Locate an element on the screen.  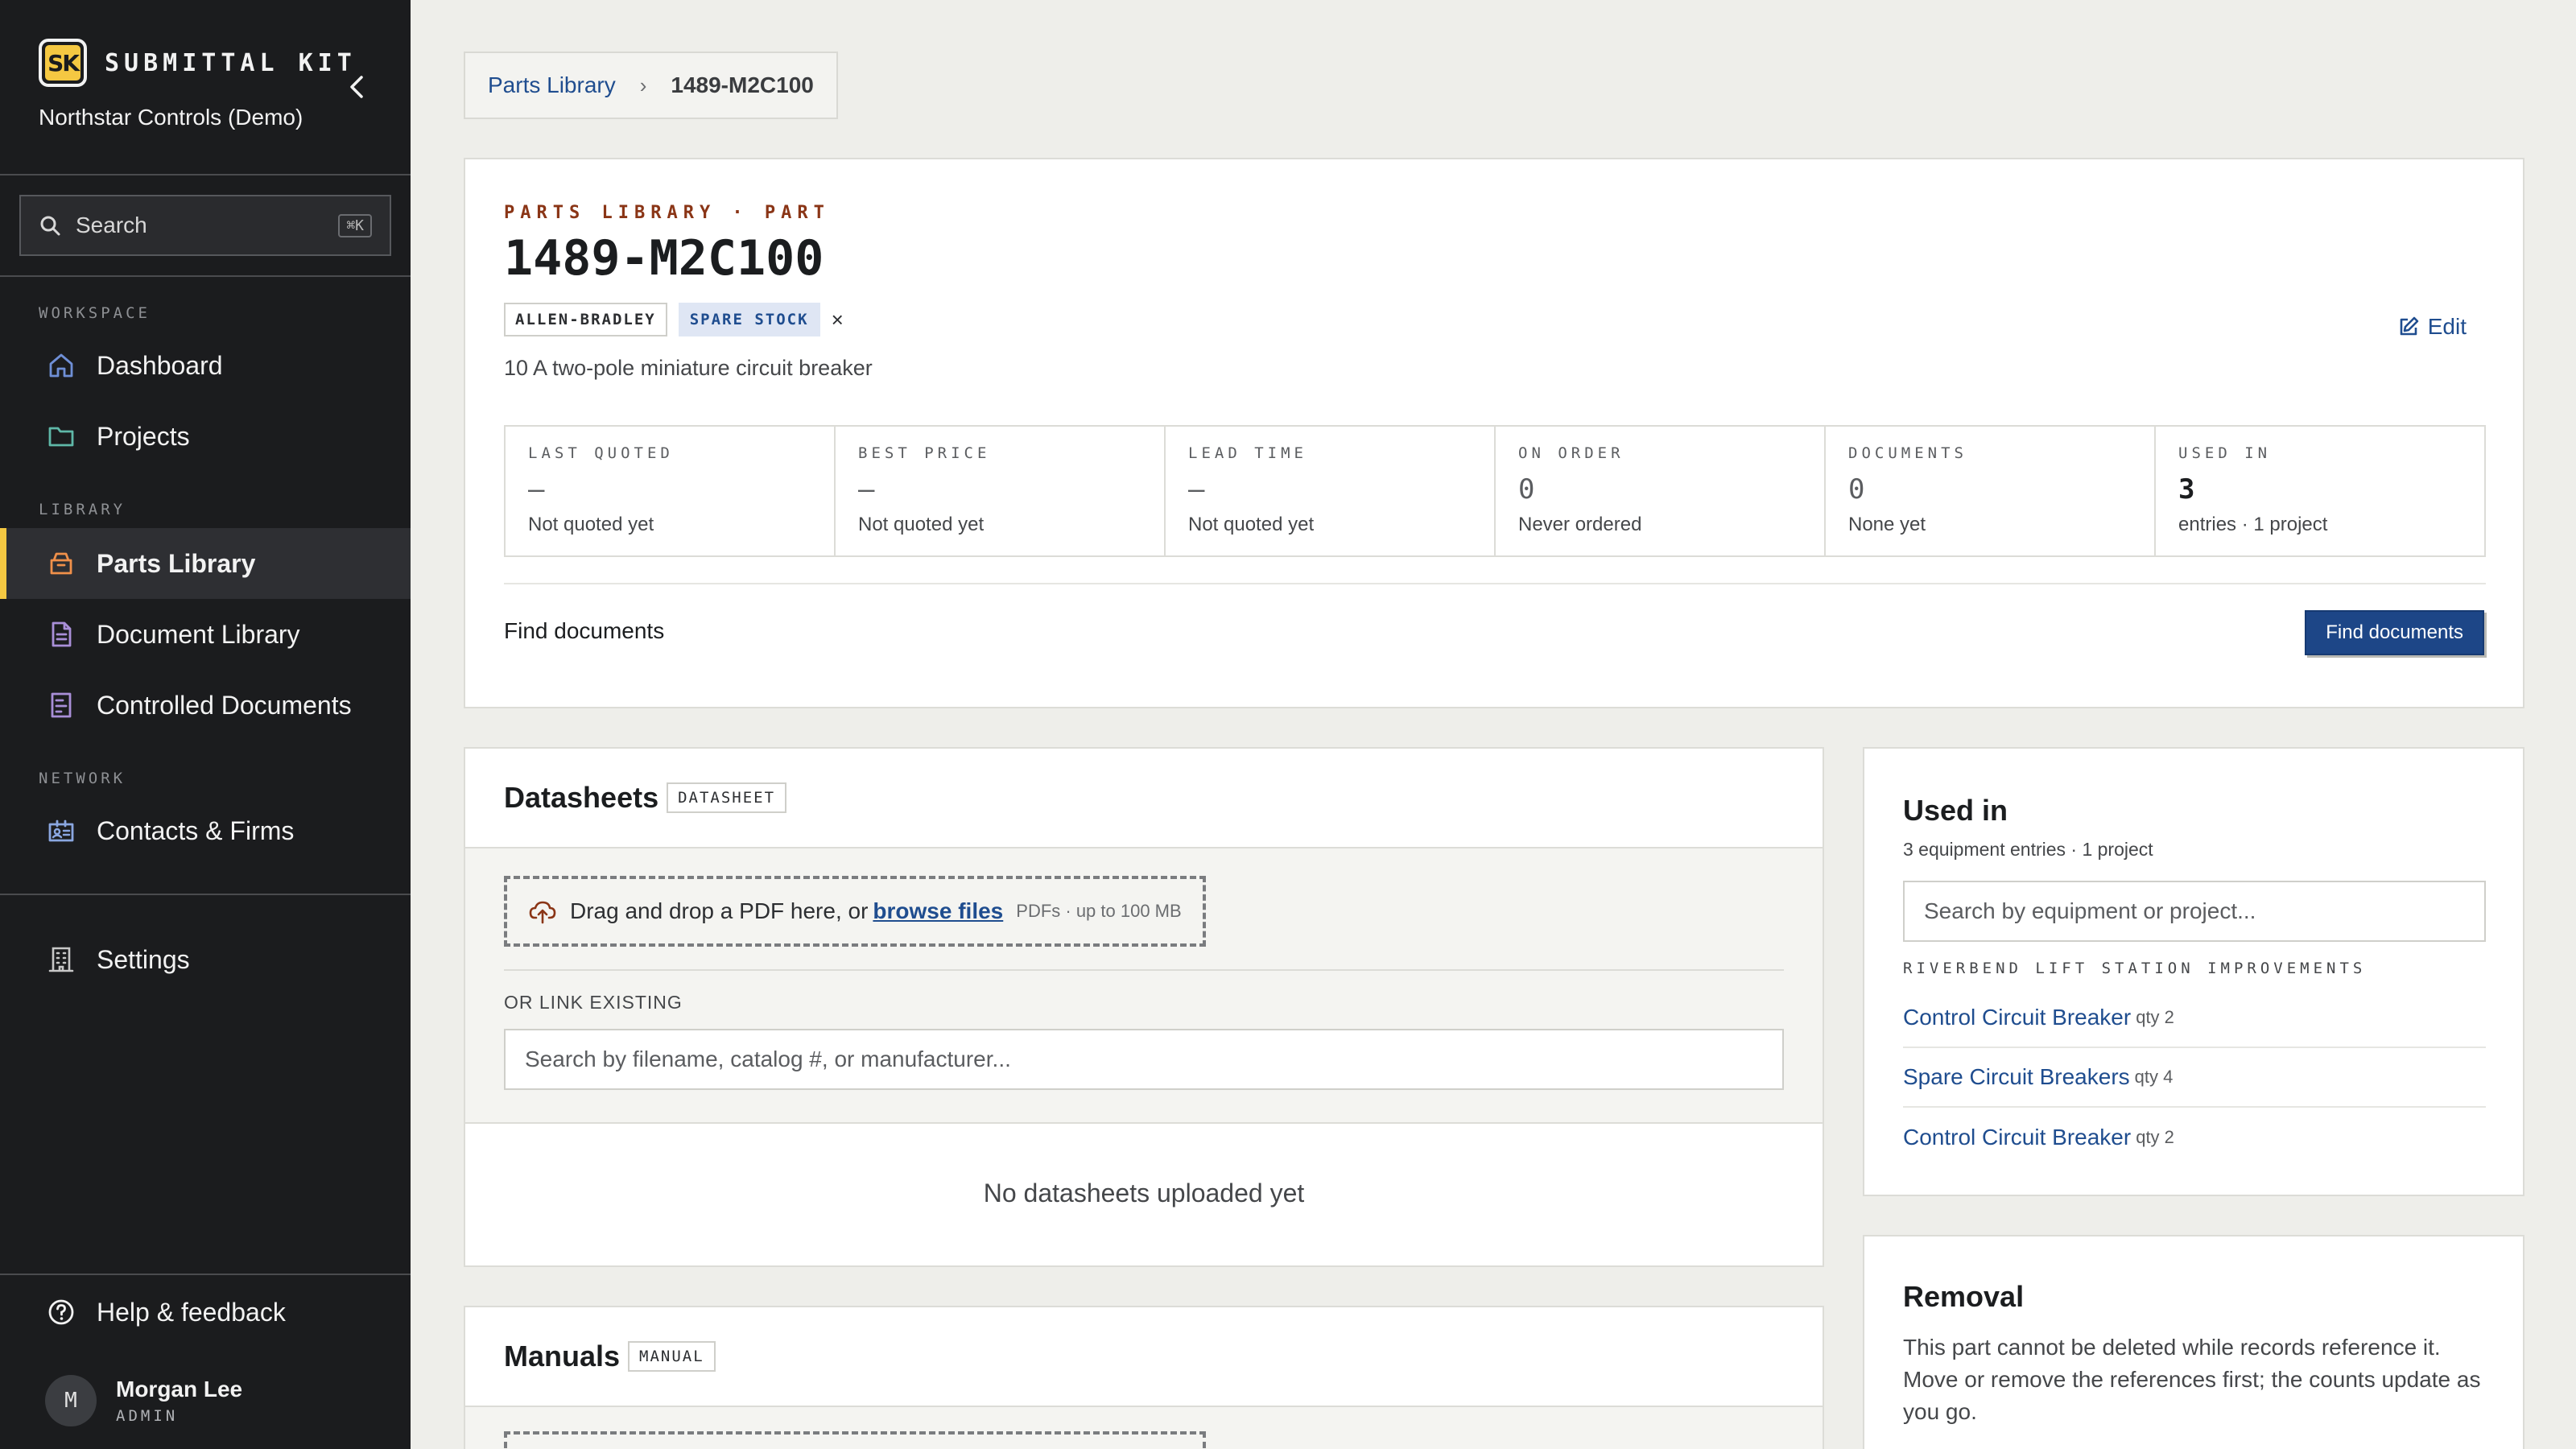
project-group-label: RIVERBEND LIFT STATION IMPROVEMENTS is located at coordinates (2135, 968).